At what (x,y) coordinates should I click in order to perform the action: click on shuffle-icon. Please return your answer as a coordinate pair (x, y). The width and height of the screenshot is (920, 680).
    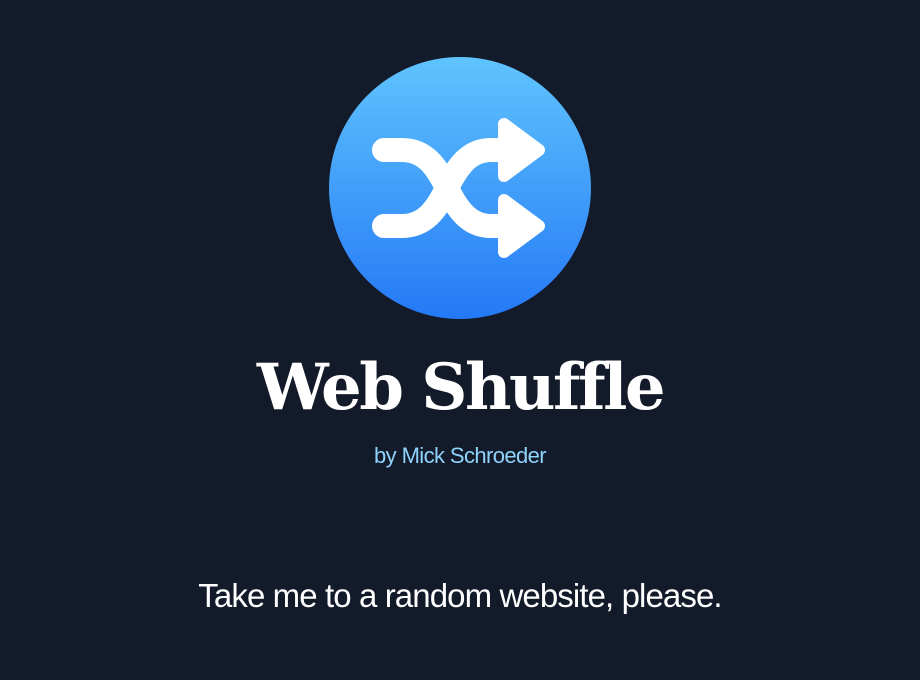
    Looking at the image, I should click on (460, 188).